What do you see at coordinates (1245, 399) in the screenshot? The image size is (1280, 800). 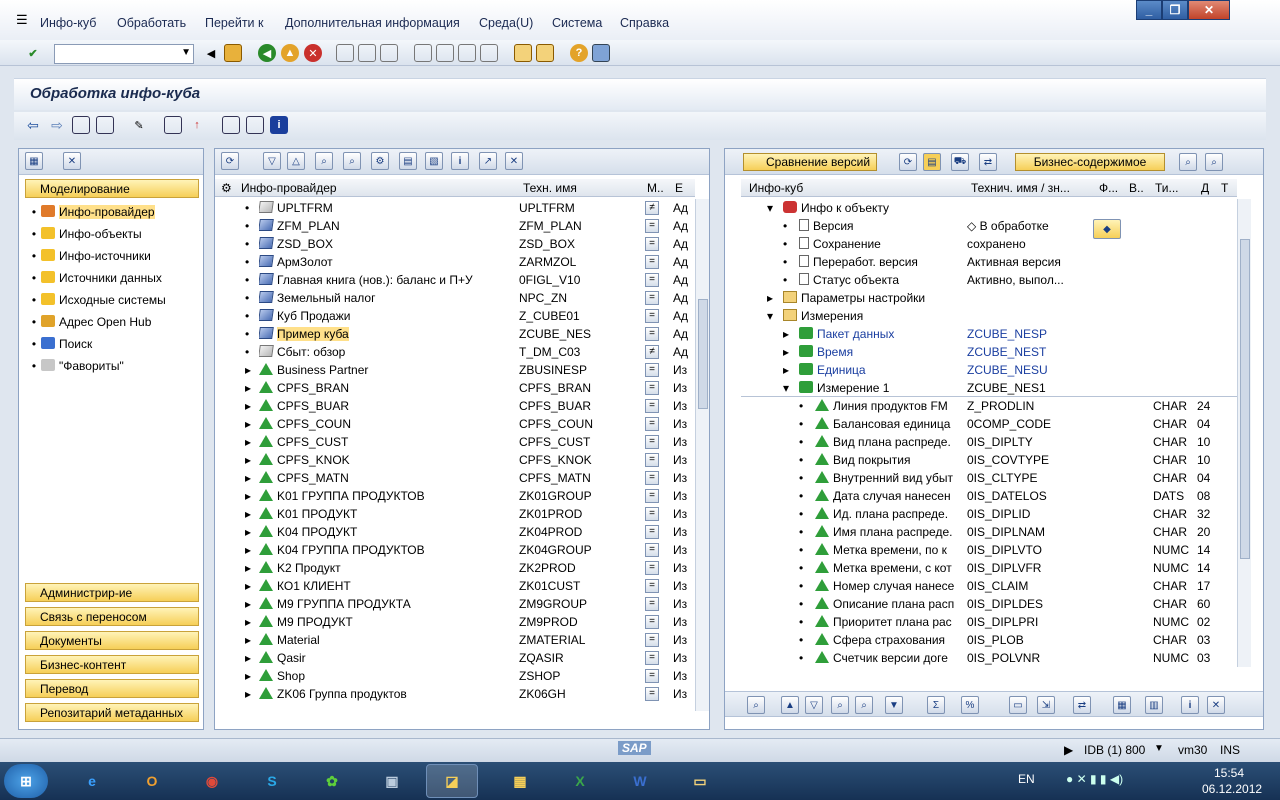 I see `detail-scroll-thumb` at bounding box center [1245, 399].